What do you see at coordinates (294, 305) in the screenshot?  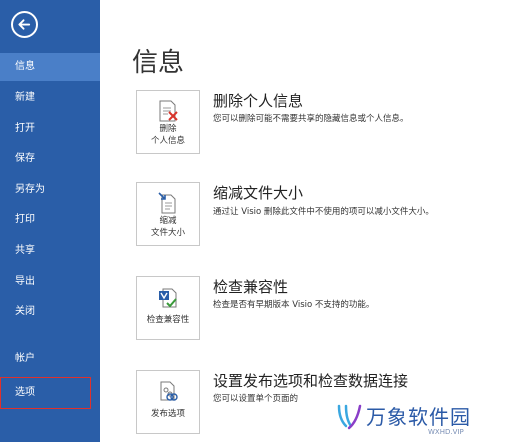 I see `section-description: 检查是否有早期版本 Visio 不支持的功能。` at bounding box center [294, 305].